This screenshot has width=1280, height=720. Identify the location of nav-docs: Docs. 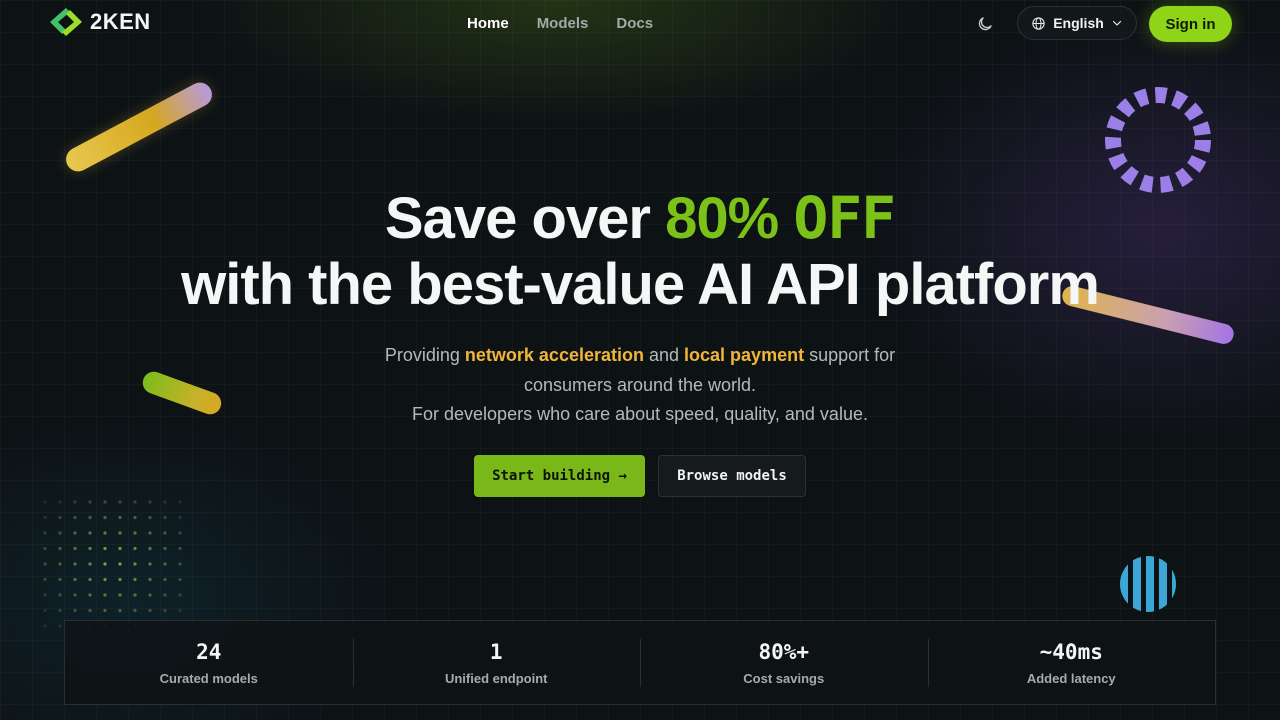
(634, 23).